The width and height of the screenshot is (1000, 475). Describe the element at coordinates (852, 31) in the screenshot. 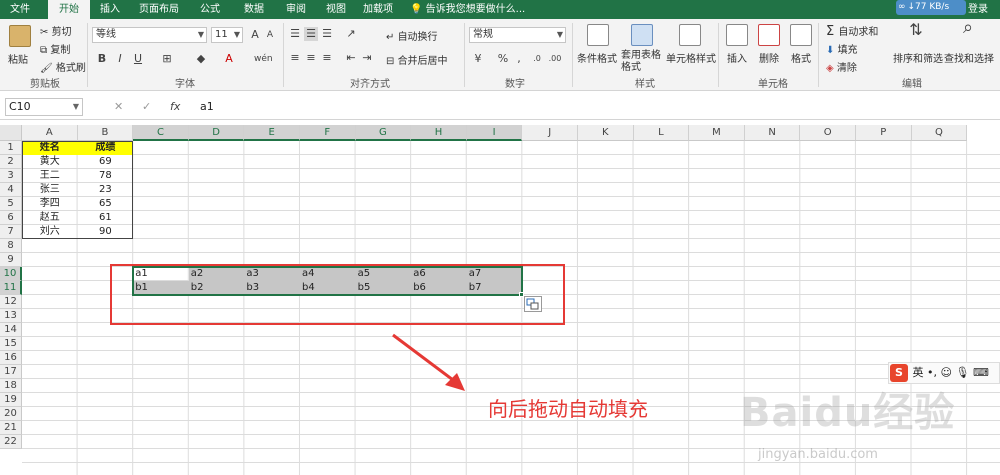

I see `autosum-button: Σ 自动求和` at that location.